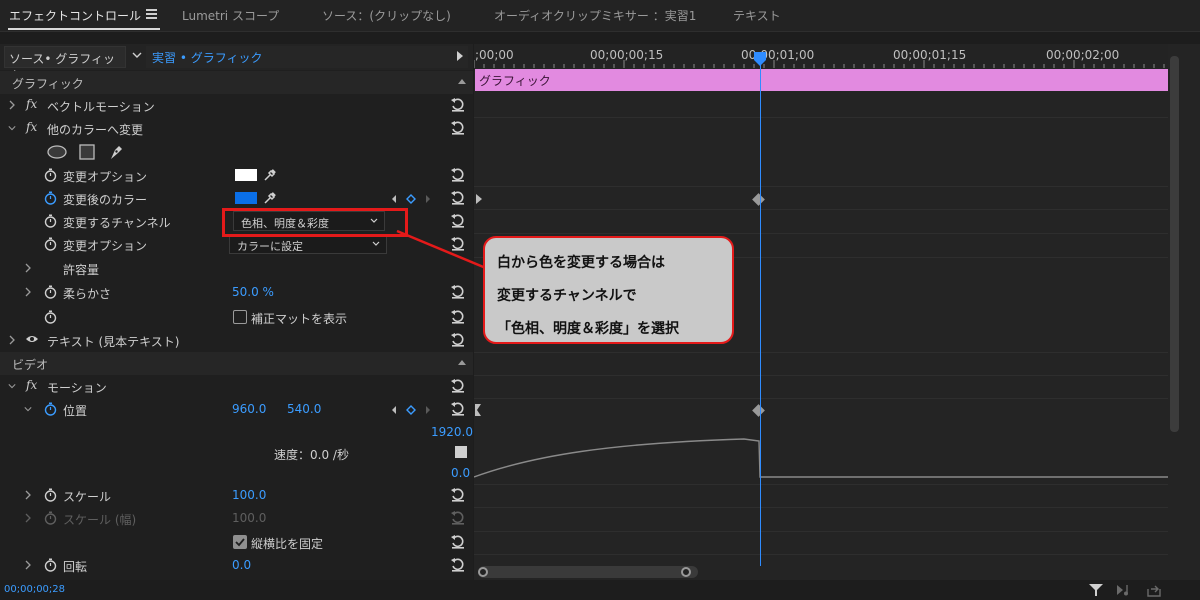 The width and height of the screenshot is (1200, 600). I want to click on playhead-line, so click(760, 312).